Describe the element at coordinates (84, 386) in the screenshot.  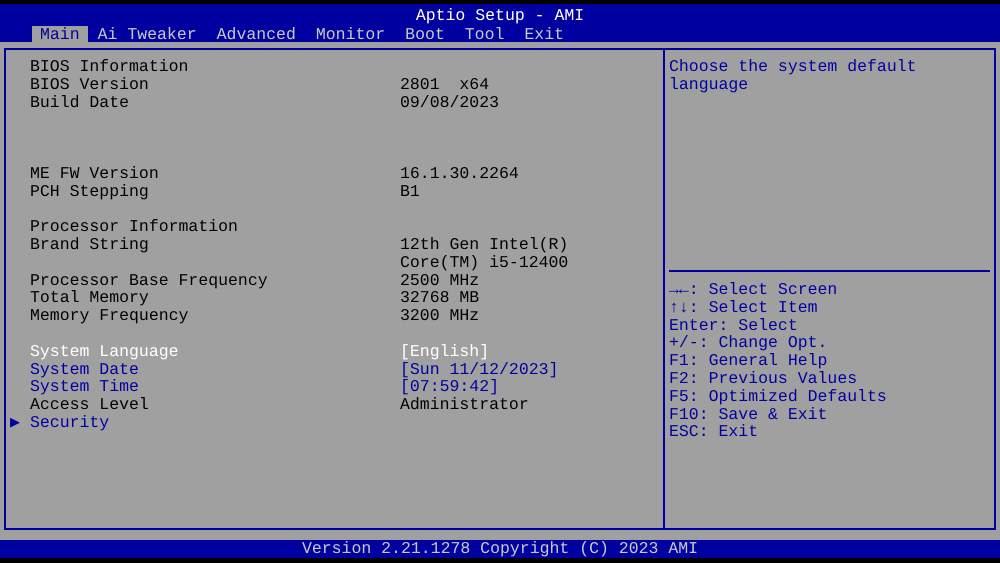
I see `setting-item: System Time` at that location.